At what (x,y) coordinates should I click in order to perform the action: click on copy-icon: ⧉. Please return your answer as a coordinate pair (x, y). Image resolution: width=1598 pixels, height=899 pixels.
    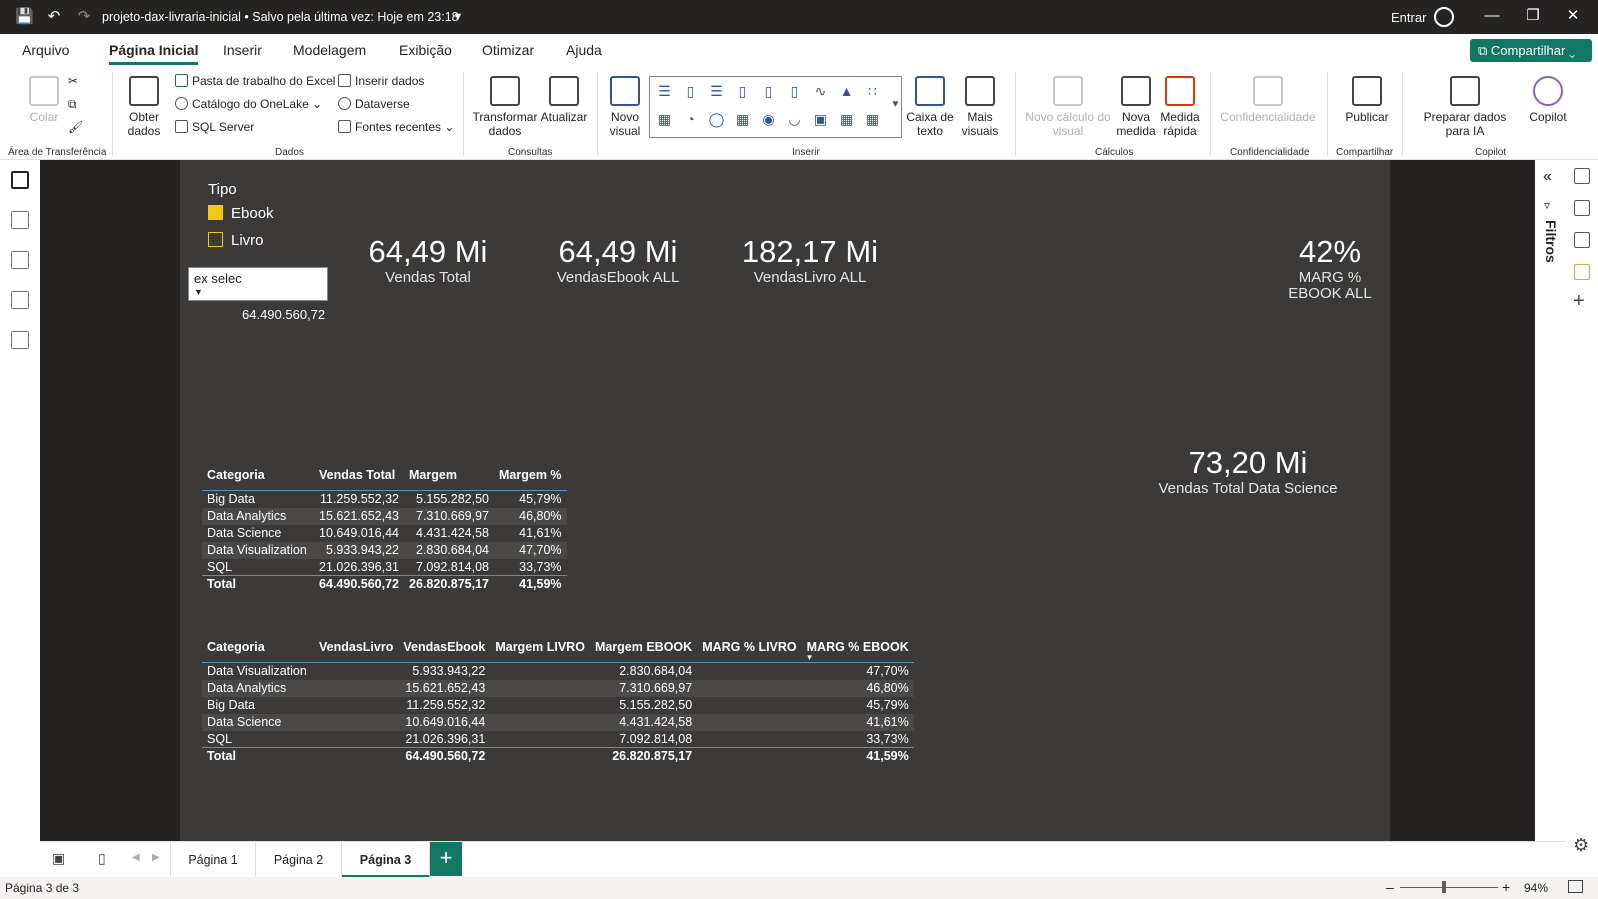
    Looking at the image, I should click on (72, 104).